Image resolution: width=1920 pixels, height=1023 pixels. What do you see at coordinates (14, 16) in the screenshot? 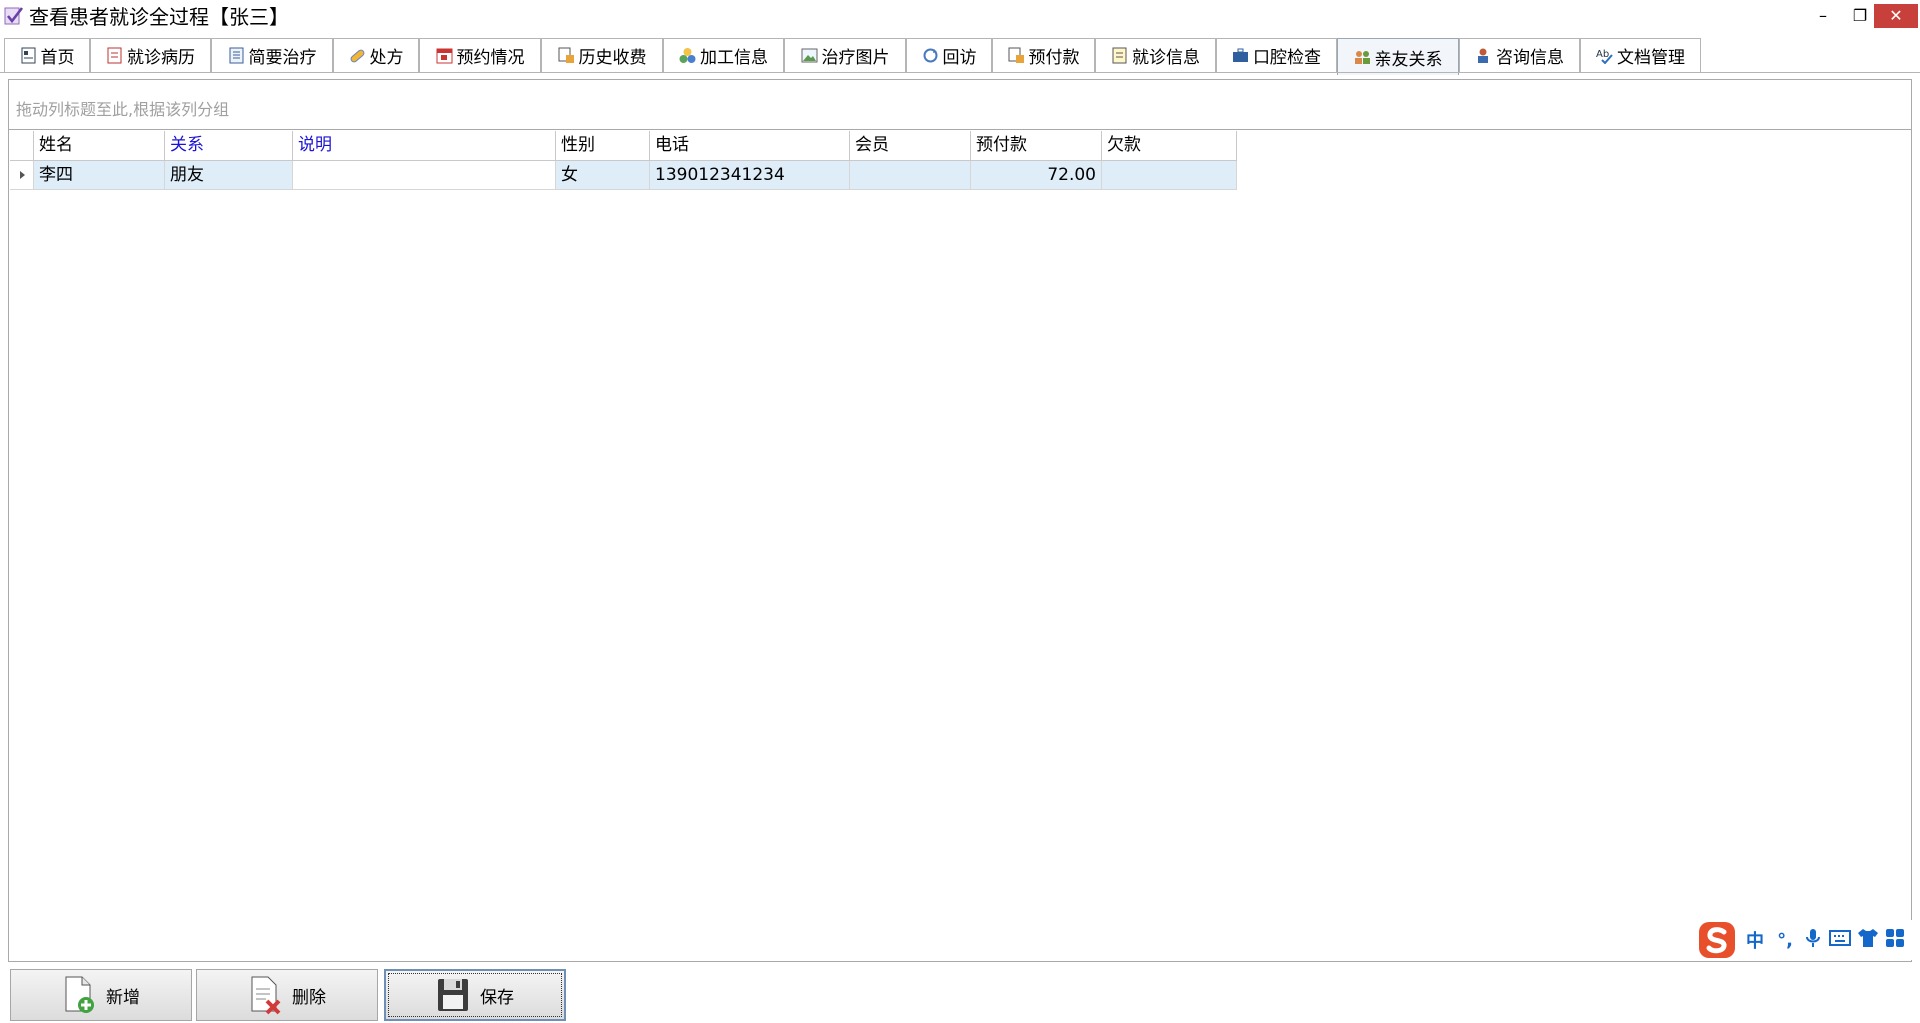
I see `checklist-icon` at bounding box center [14, 16].